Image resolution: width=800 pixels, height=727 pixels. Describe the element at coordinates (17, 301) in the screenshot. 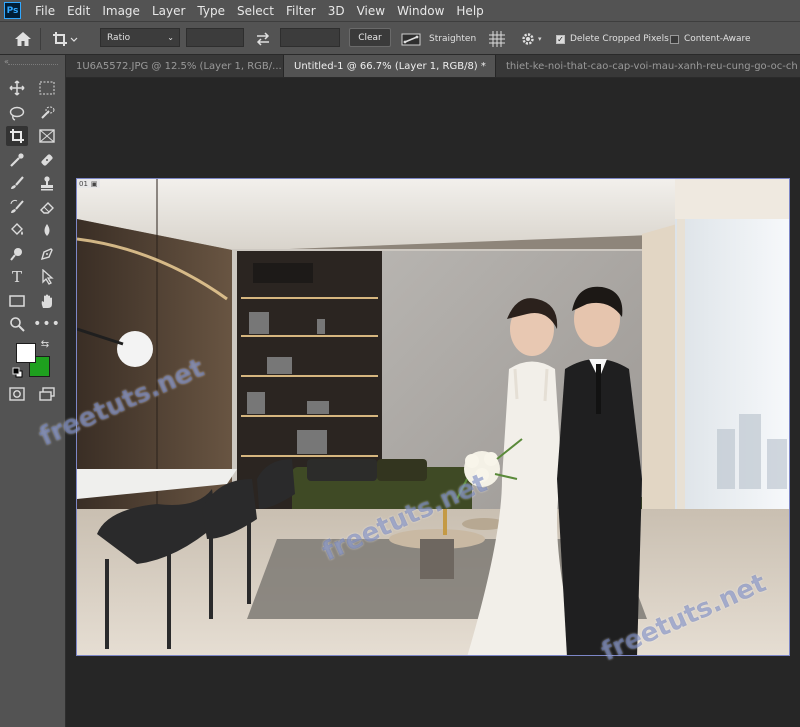

I see `rectangle-icon` at that location.